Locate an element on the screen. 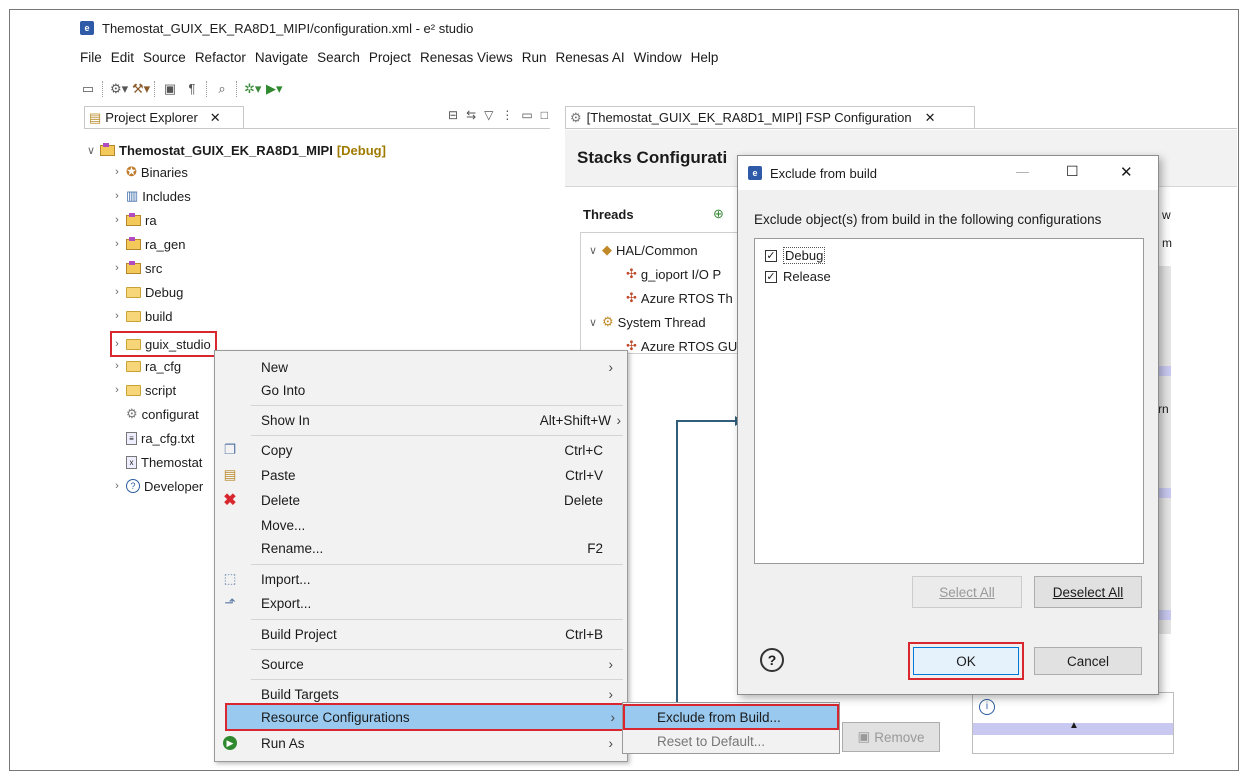 This screenshot has width=1248, height=780. maximize-icon: ☐ is located at coordinates (1072, 171).